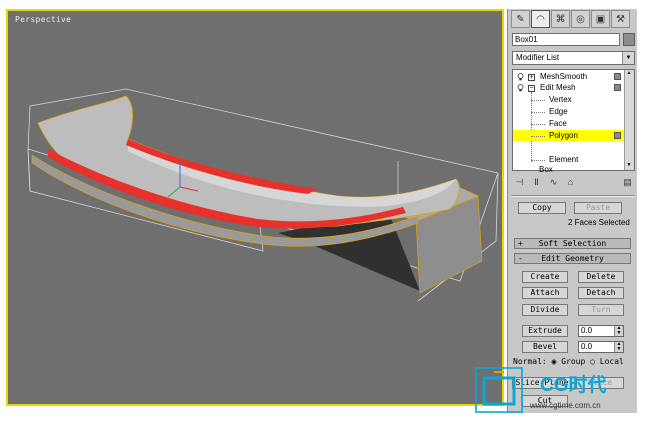 The image size is (650, 422). What do you see at coordinates (536, 182) in the screenshot?
I see `show-end-result-icon: Ⅱ` at bounding box center [536, 182].